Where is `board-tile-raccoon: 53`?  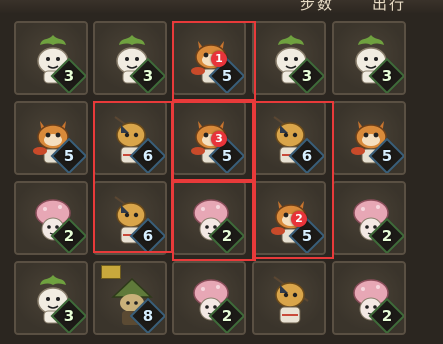 board-tile-raccoon: 53 is located at coordinates (209, 138).